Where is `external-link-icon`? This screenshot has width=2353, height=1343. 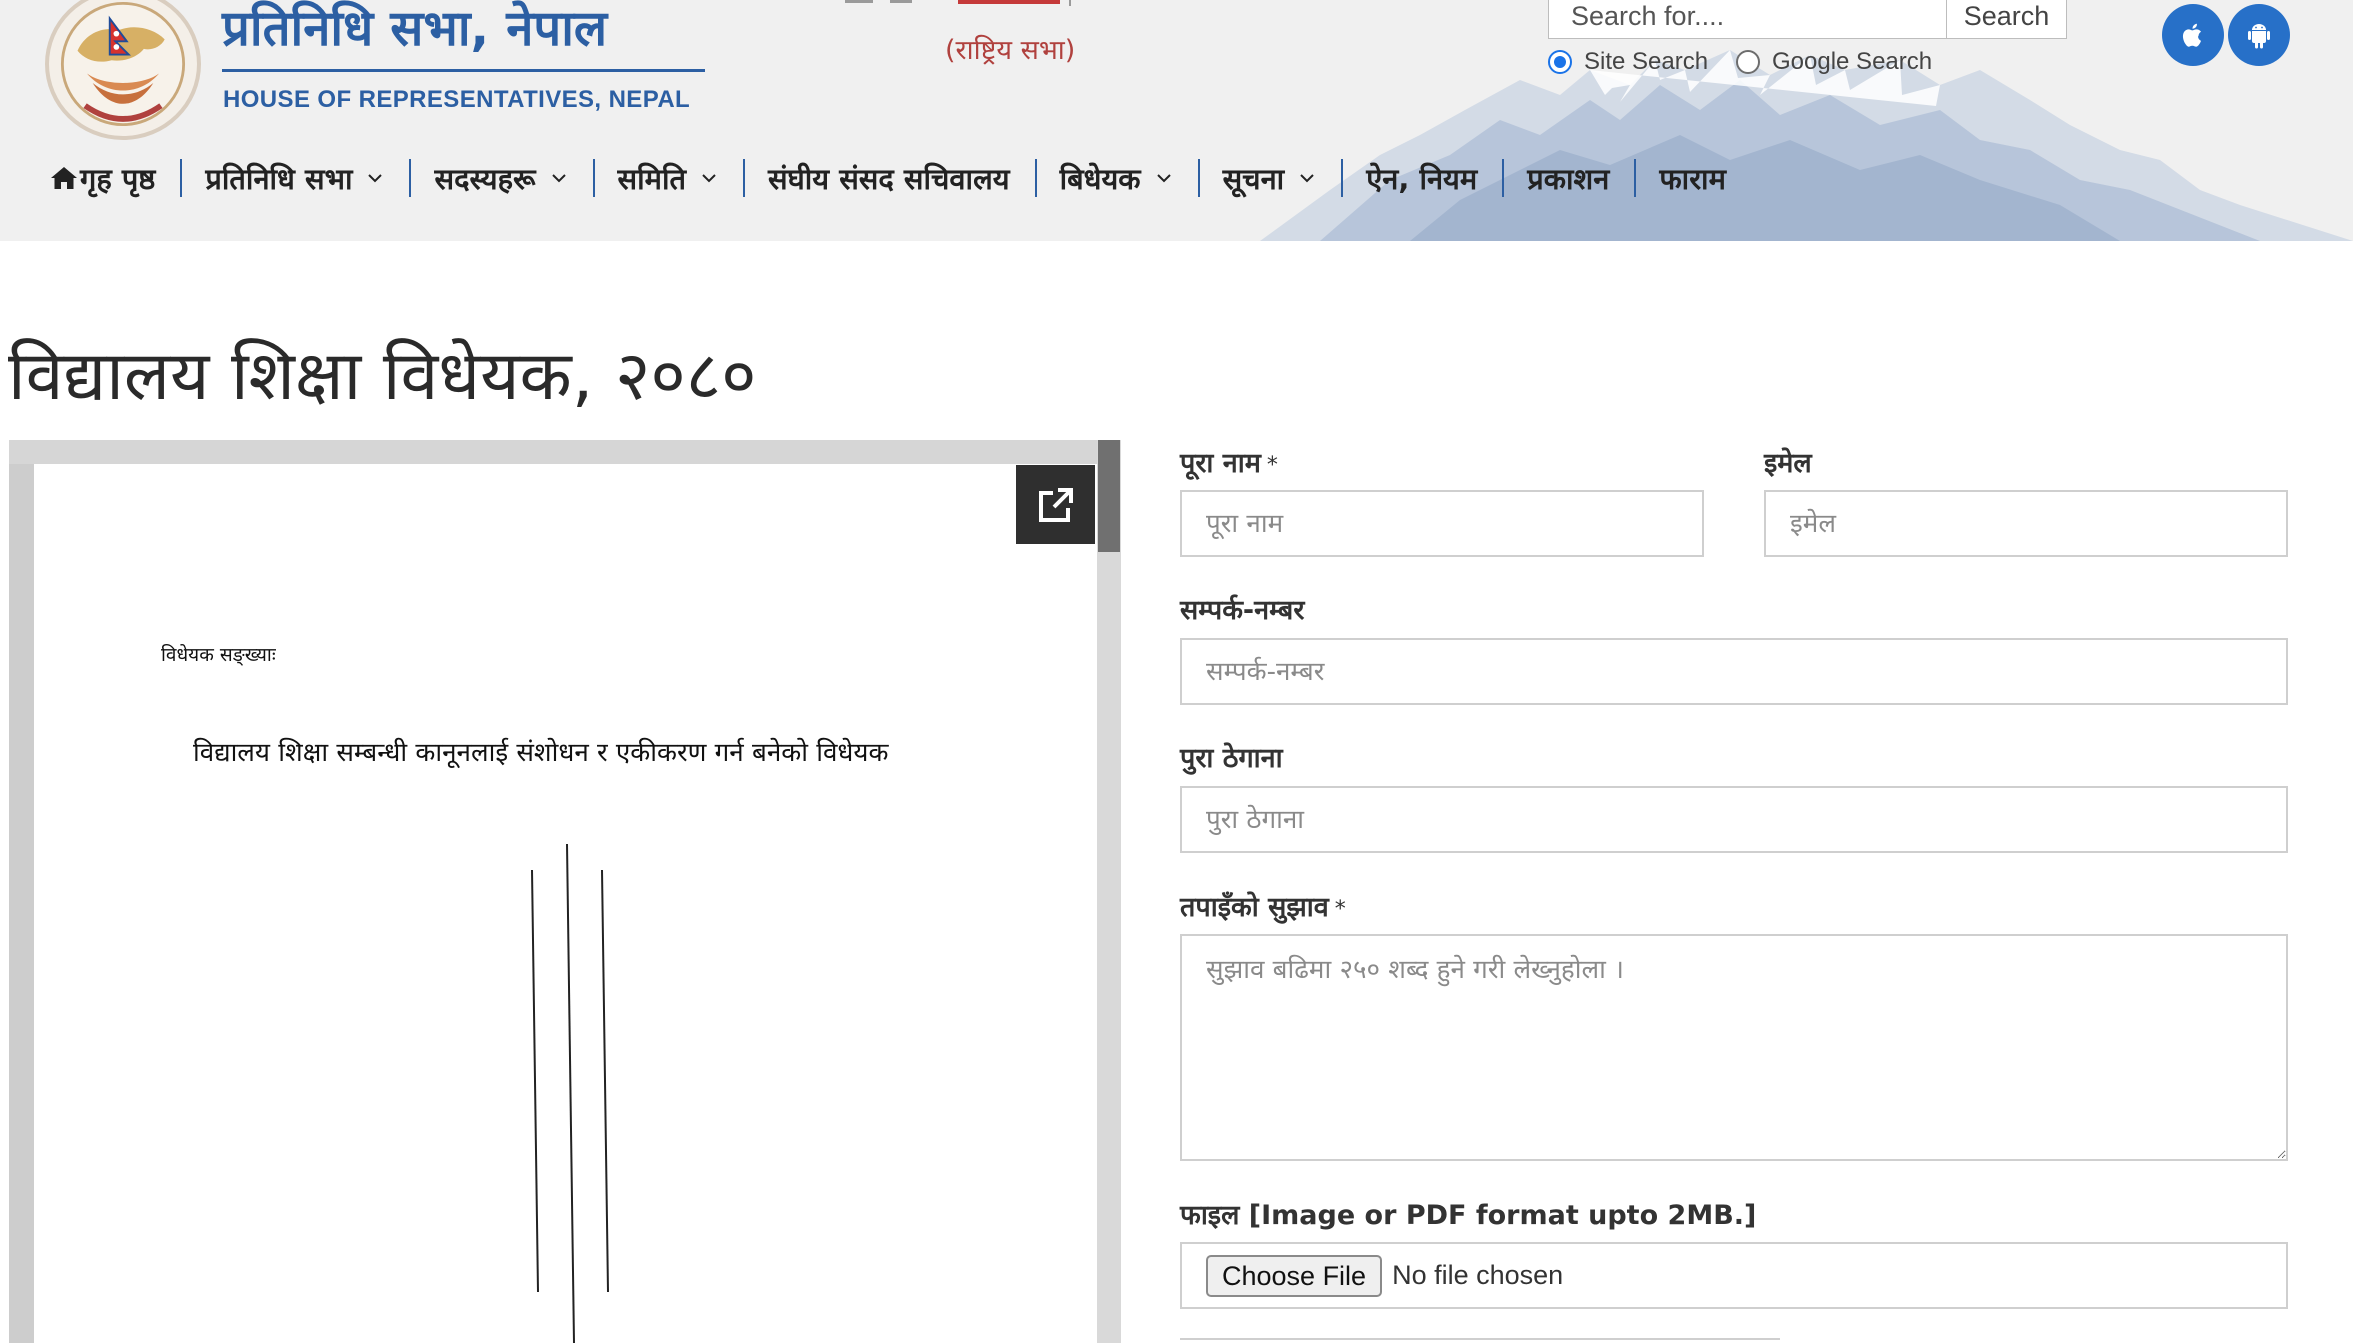
external-link-icon is located at coordinates (1055, 504).